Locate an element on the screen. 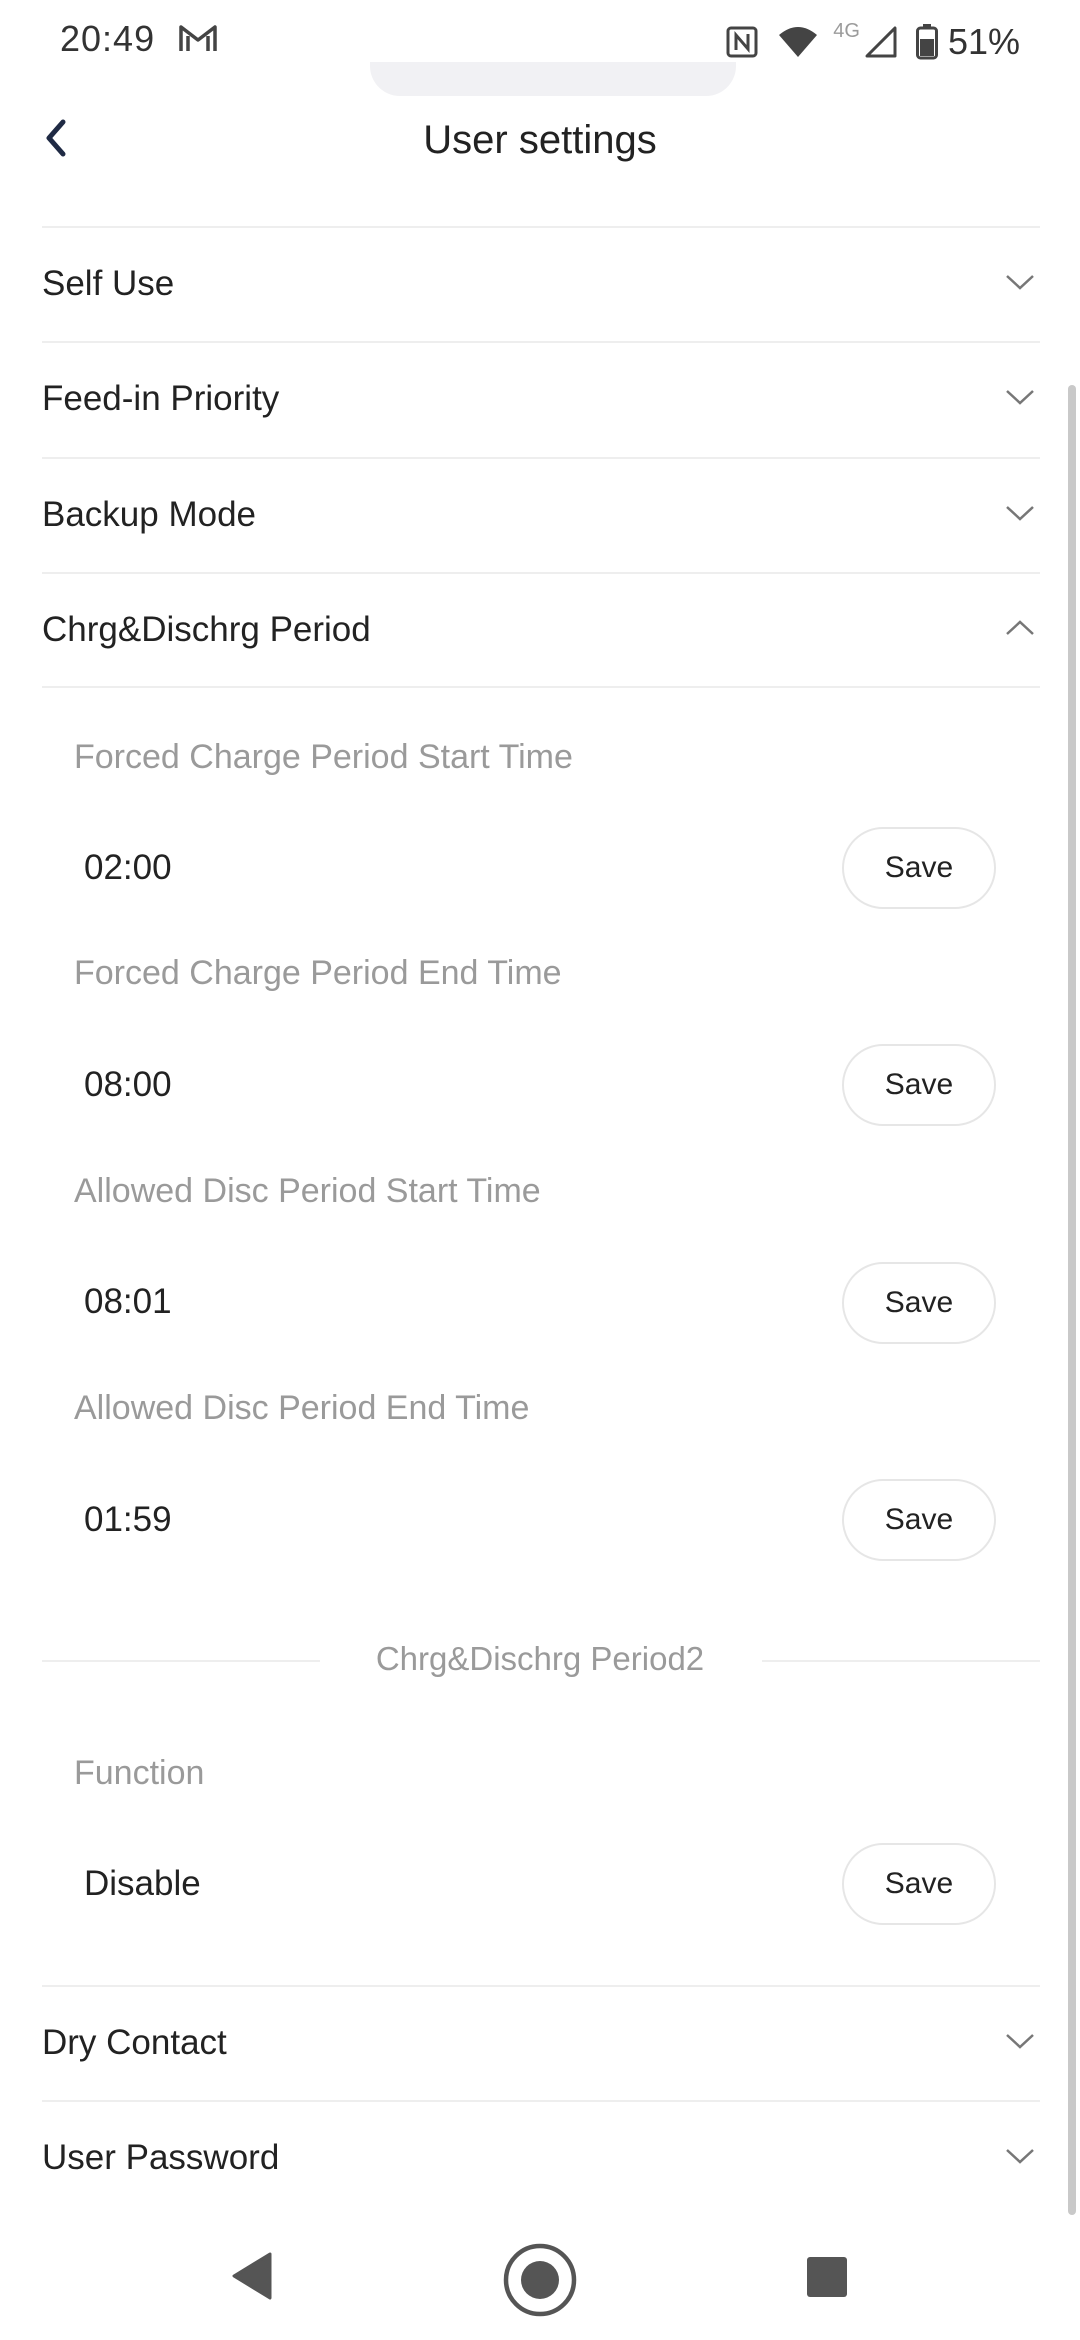 The width and height of the screenshot is (1080, 2340). navigation-bar is located at coordinates (540, 2280).